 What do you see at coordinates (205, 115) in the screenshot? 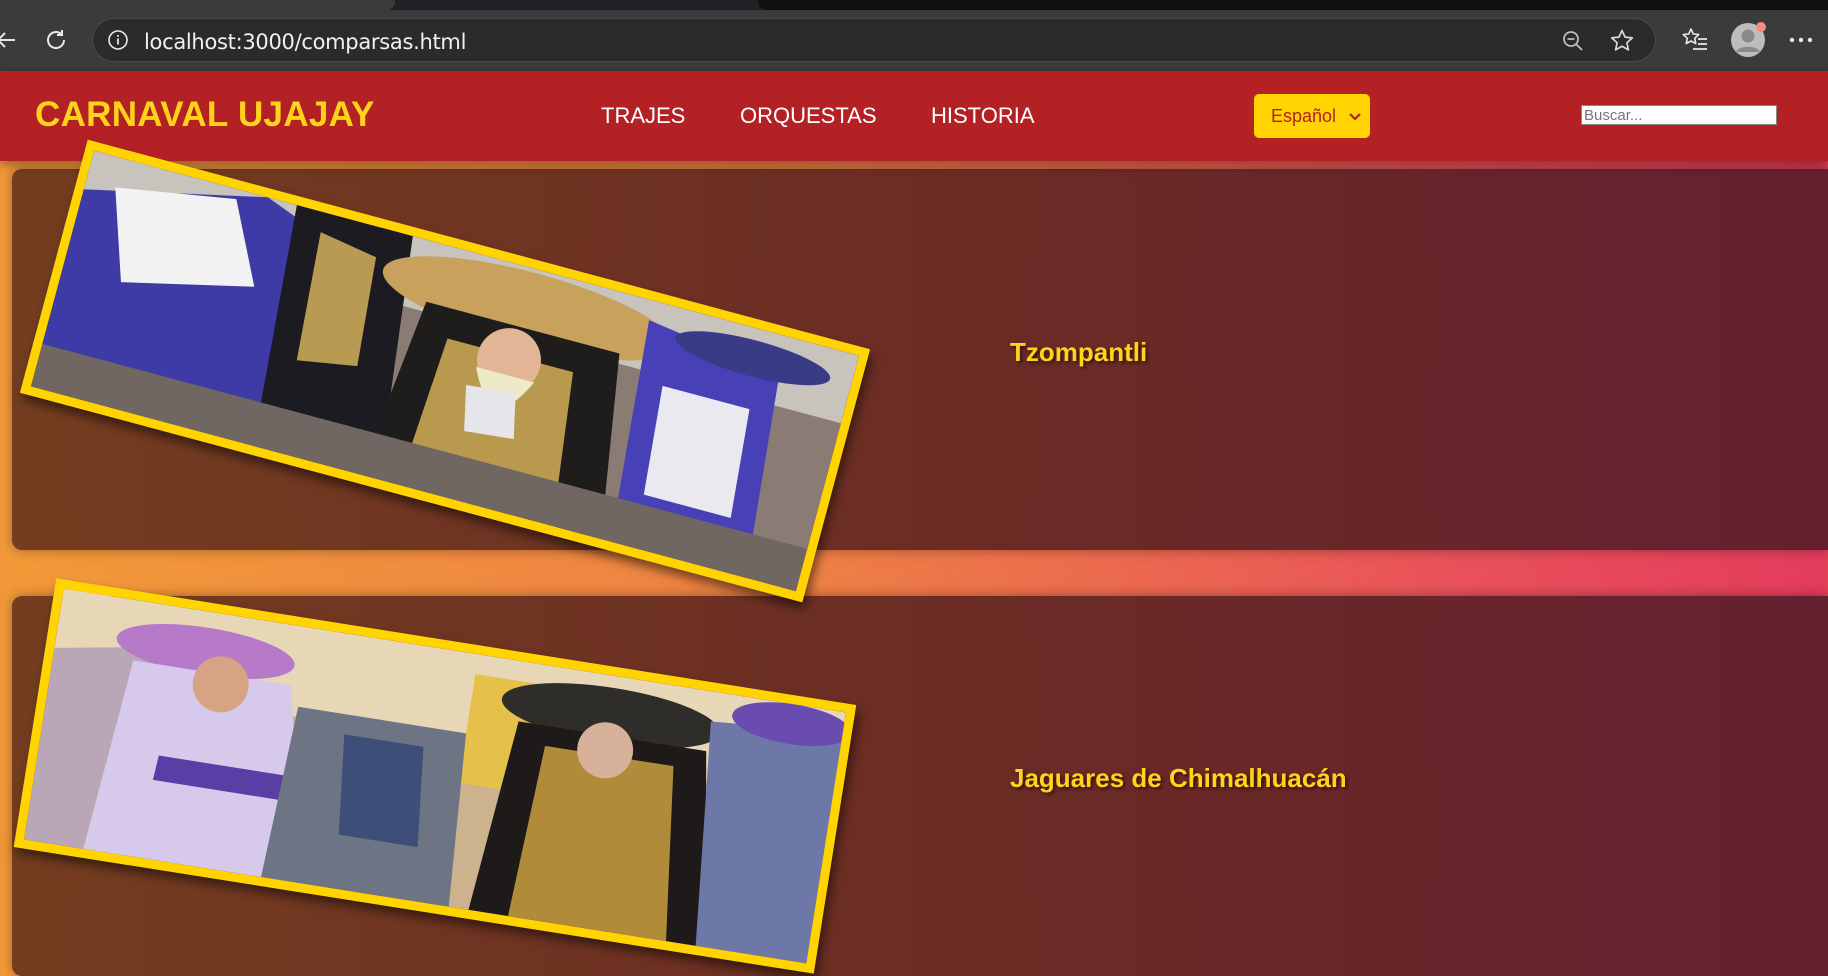
I see `site-brand-logo: CARNAVAL UJAJAY` at bounding box center [205, 115].